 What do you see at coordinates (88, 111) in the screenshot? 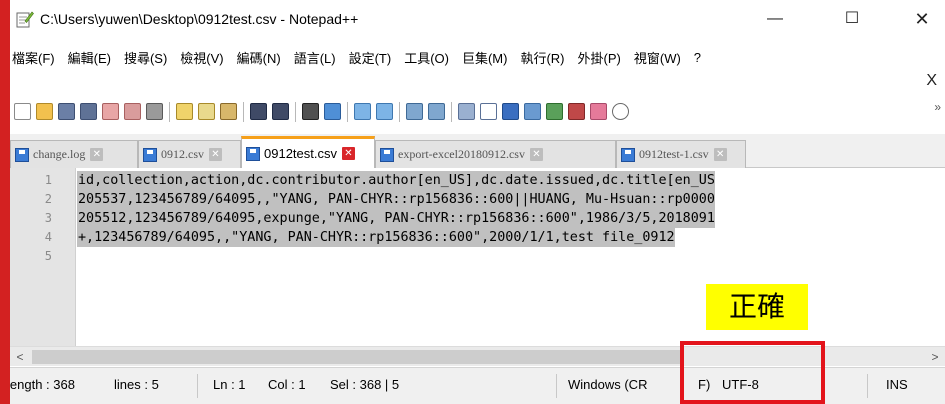
I see `save-all-icon` at bounding box center [88, 111].